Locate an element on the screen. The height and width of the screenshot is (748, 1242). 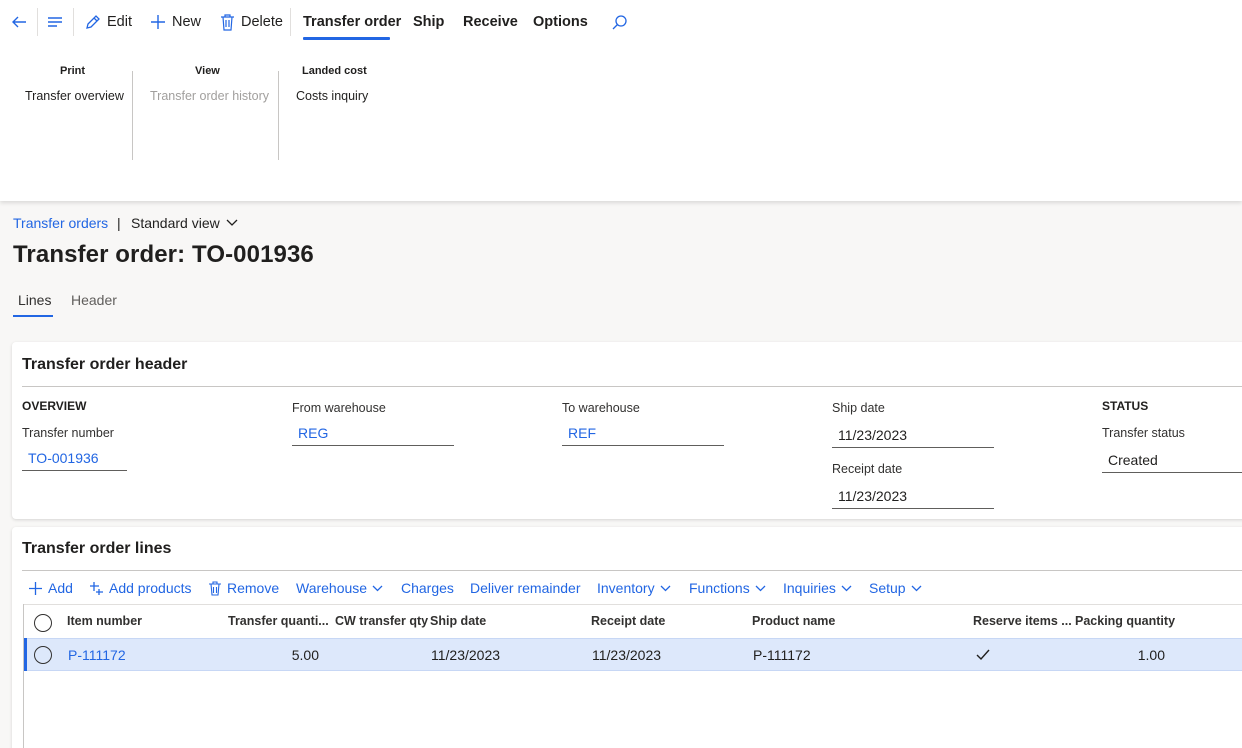
ship-date-field: 11/23/2023 is located at coordinates (913, 435).